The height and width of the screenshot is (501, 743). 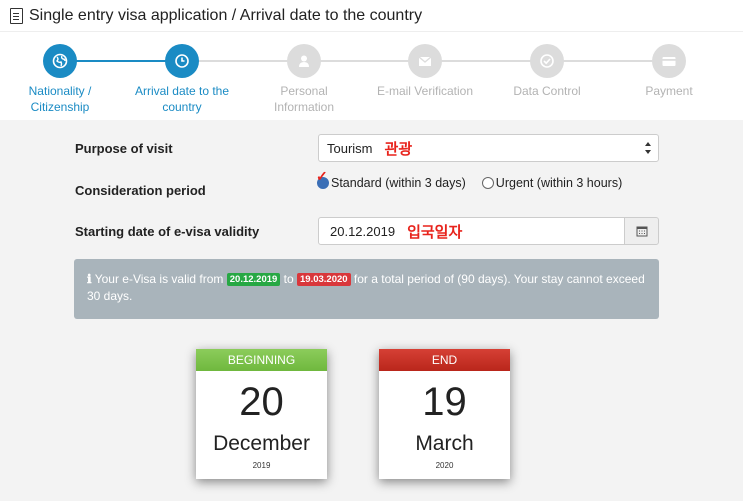 What do you see at coordinates (487, 183) in the screenshot?
I see `radio-urgent-button` at bounding box center [487, 183].